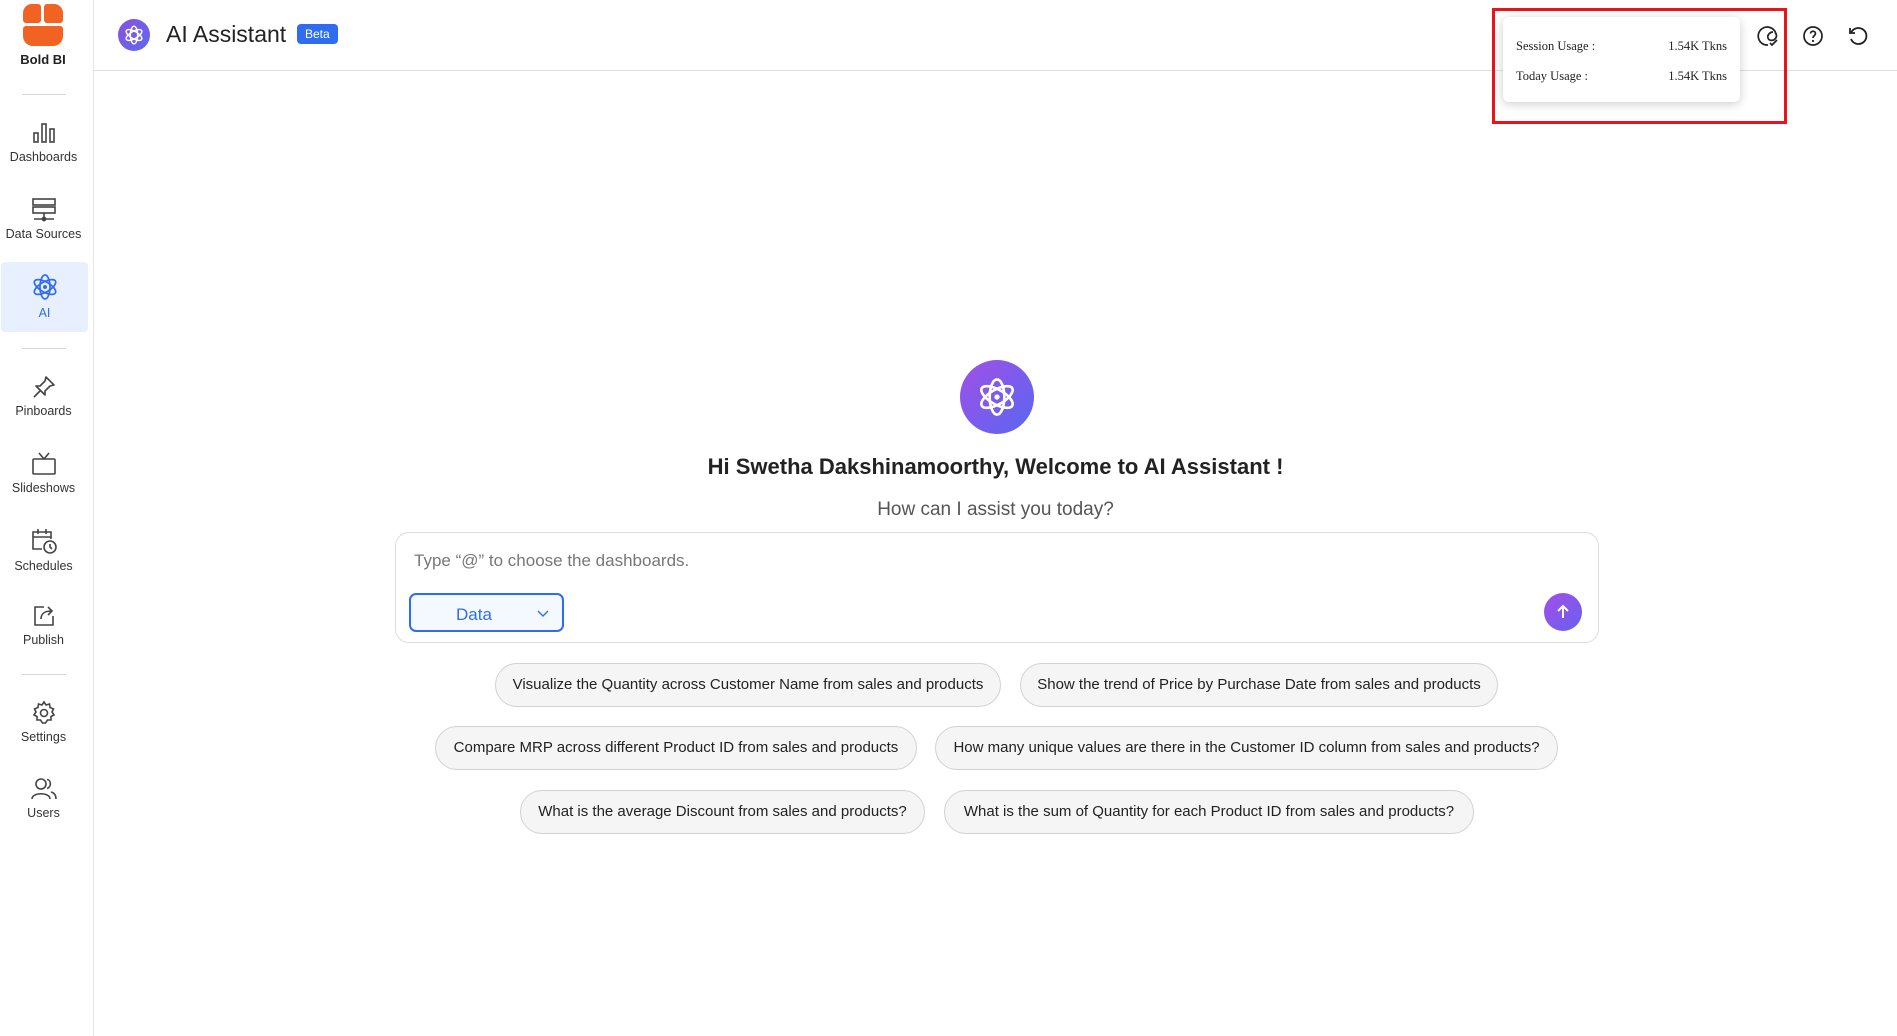  What do you see at coordinates (1552, 76) in the screenshot?
I see `today-usage-label: Today Usage :` at bounding box center [1552, 76].